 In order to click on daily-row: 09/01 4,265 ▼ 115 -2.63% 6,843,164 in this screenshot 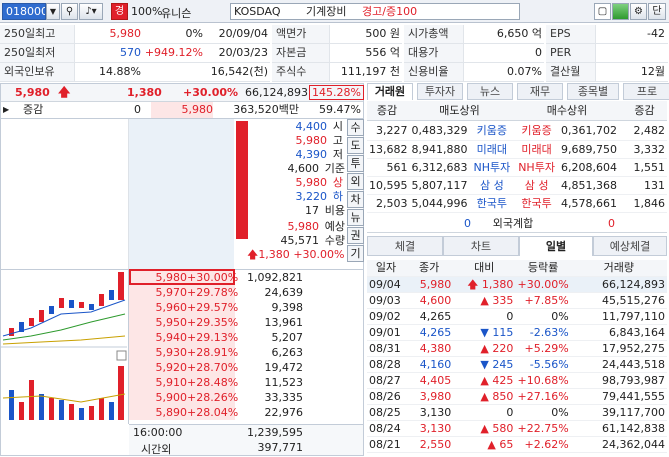, I will do `click(517, 332)`.